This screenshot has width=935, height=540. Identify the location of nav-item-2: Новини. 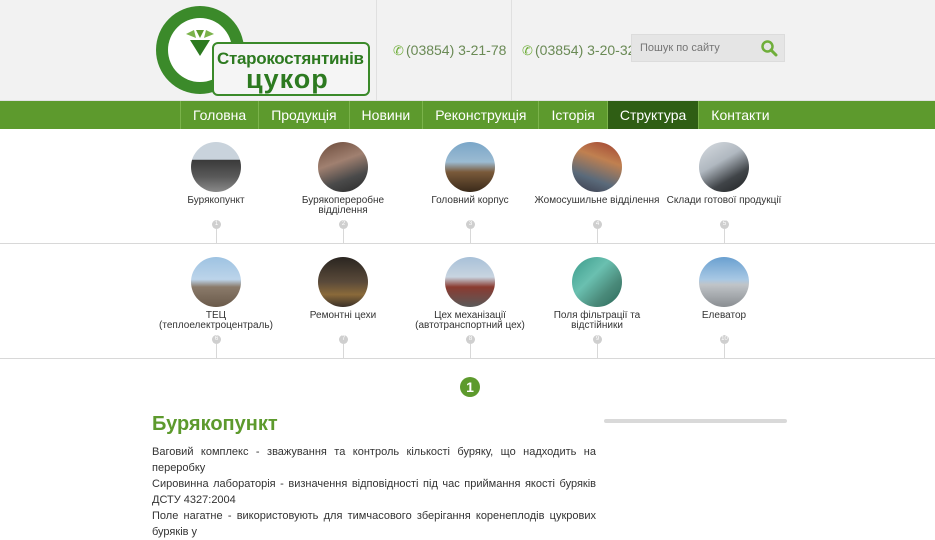
(385, 115).